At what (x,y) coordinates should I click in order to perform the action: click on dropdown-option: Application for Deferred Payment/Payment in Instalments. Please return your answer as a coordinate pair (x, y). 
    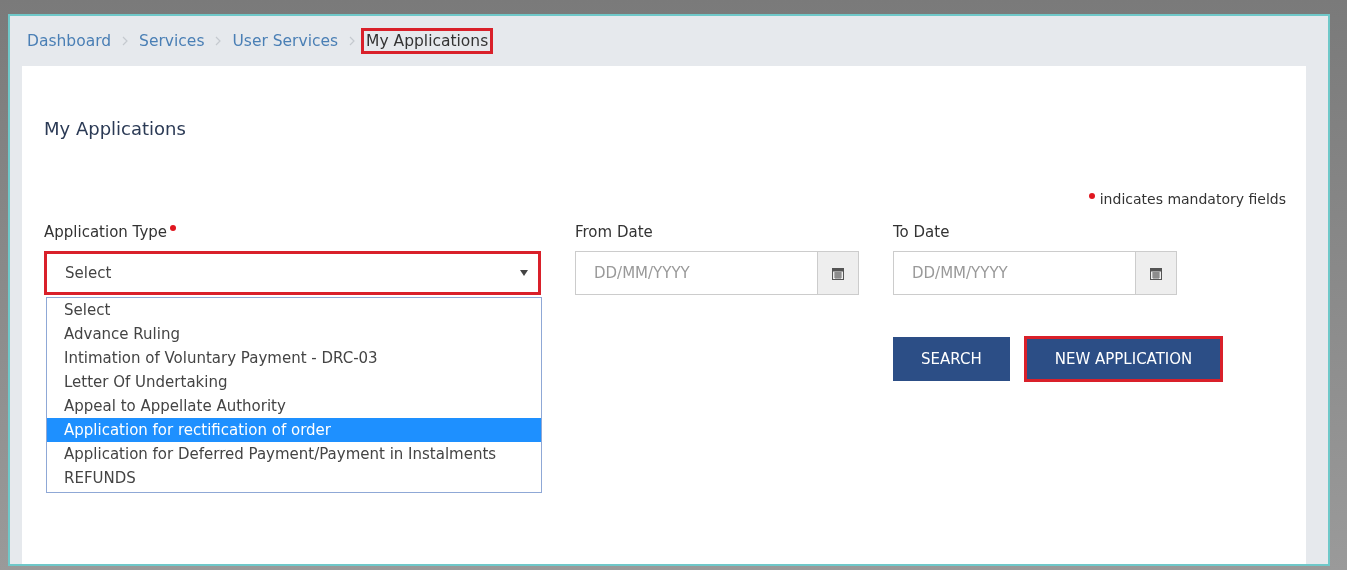
    Looking at the image, I should click on (294, 454).